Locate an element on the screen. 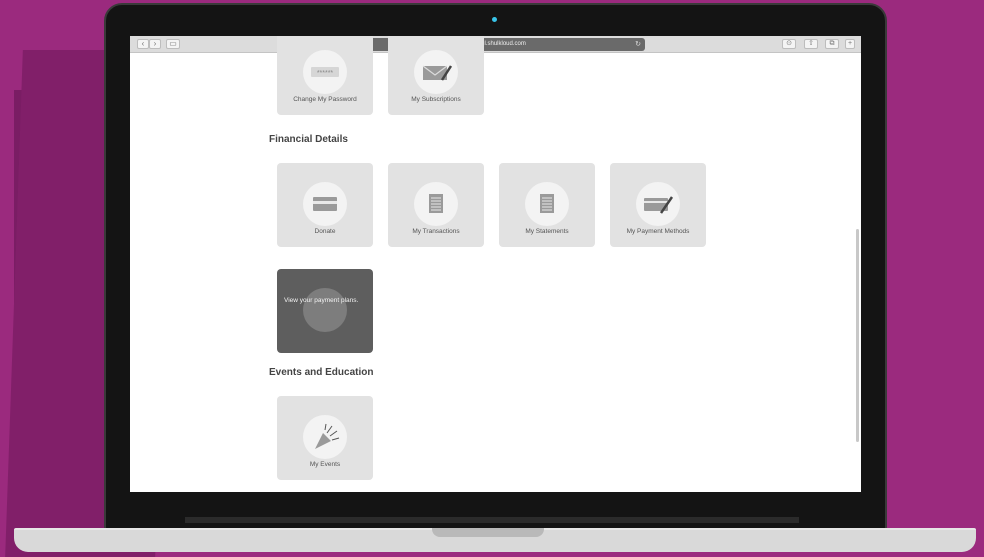  tile-donate: Donate is located at coordinates (325, 205).